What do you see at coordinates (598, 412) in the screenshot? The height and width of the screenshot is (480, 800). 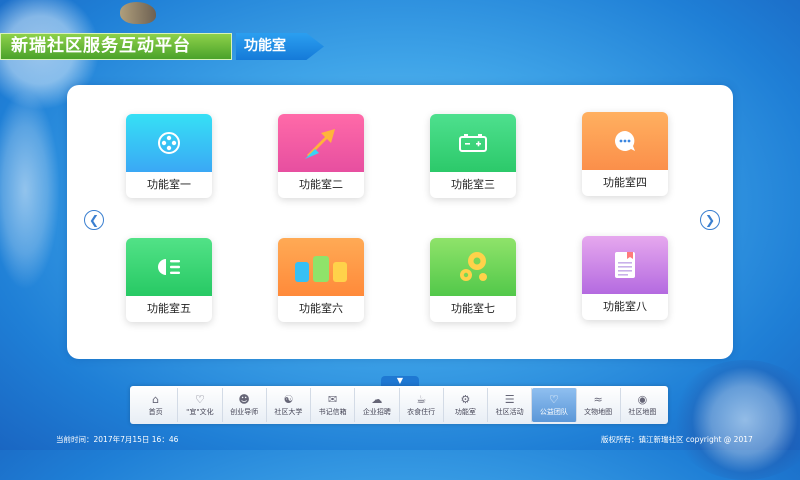 I see `nav-item-label: 文物地图` at bounding box center [598, 412].